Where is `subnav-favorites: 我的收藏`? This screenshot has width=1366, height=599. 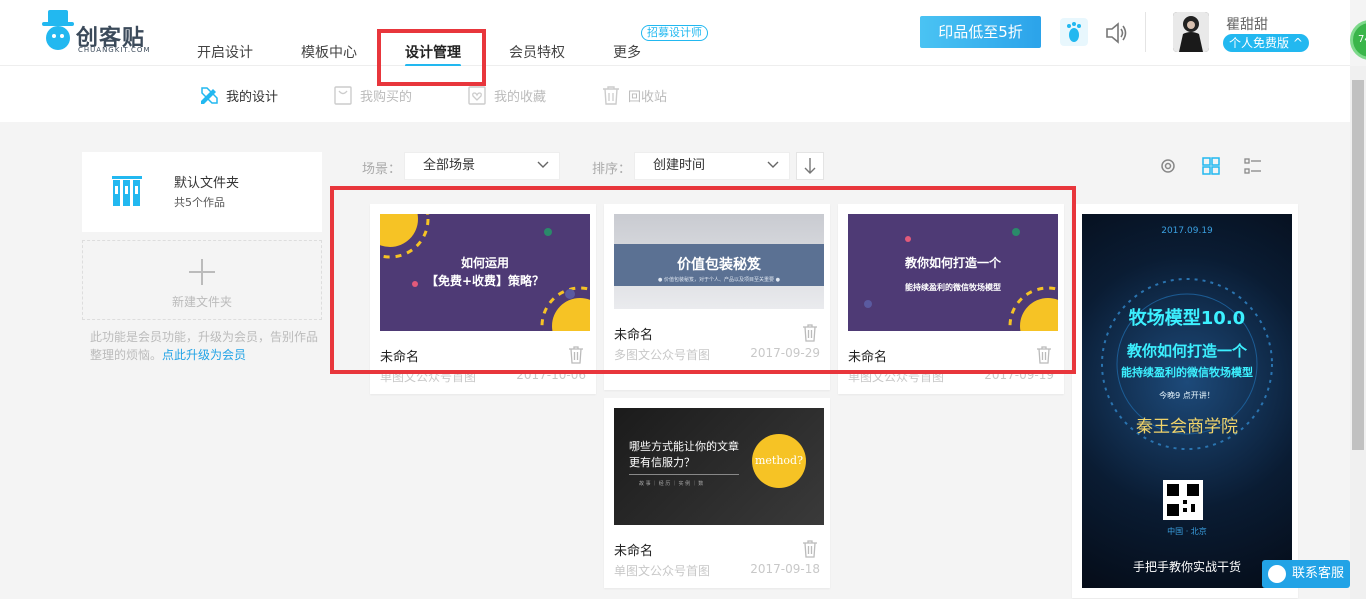
subnav-favorites: 我的收藏 is located at coordinates (506, 95).